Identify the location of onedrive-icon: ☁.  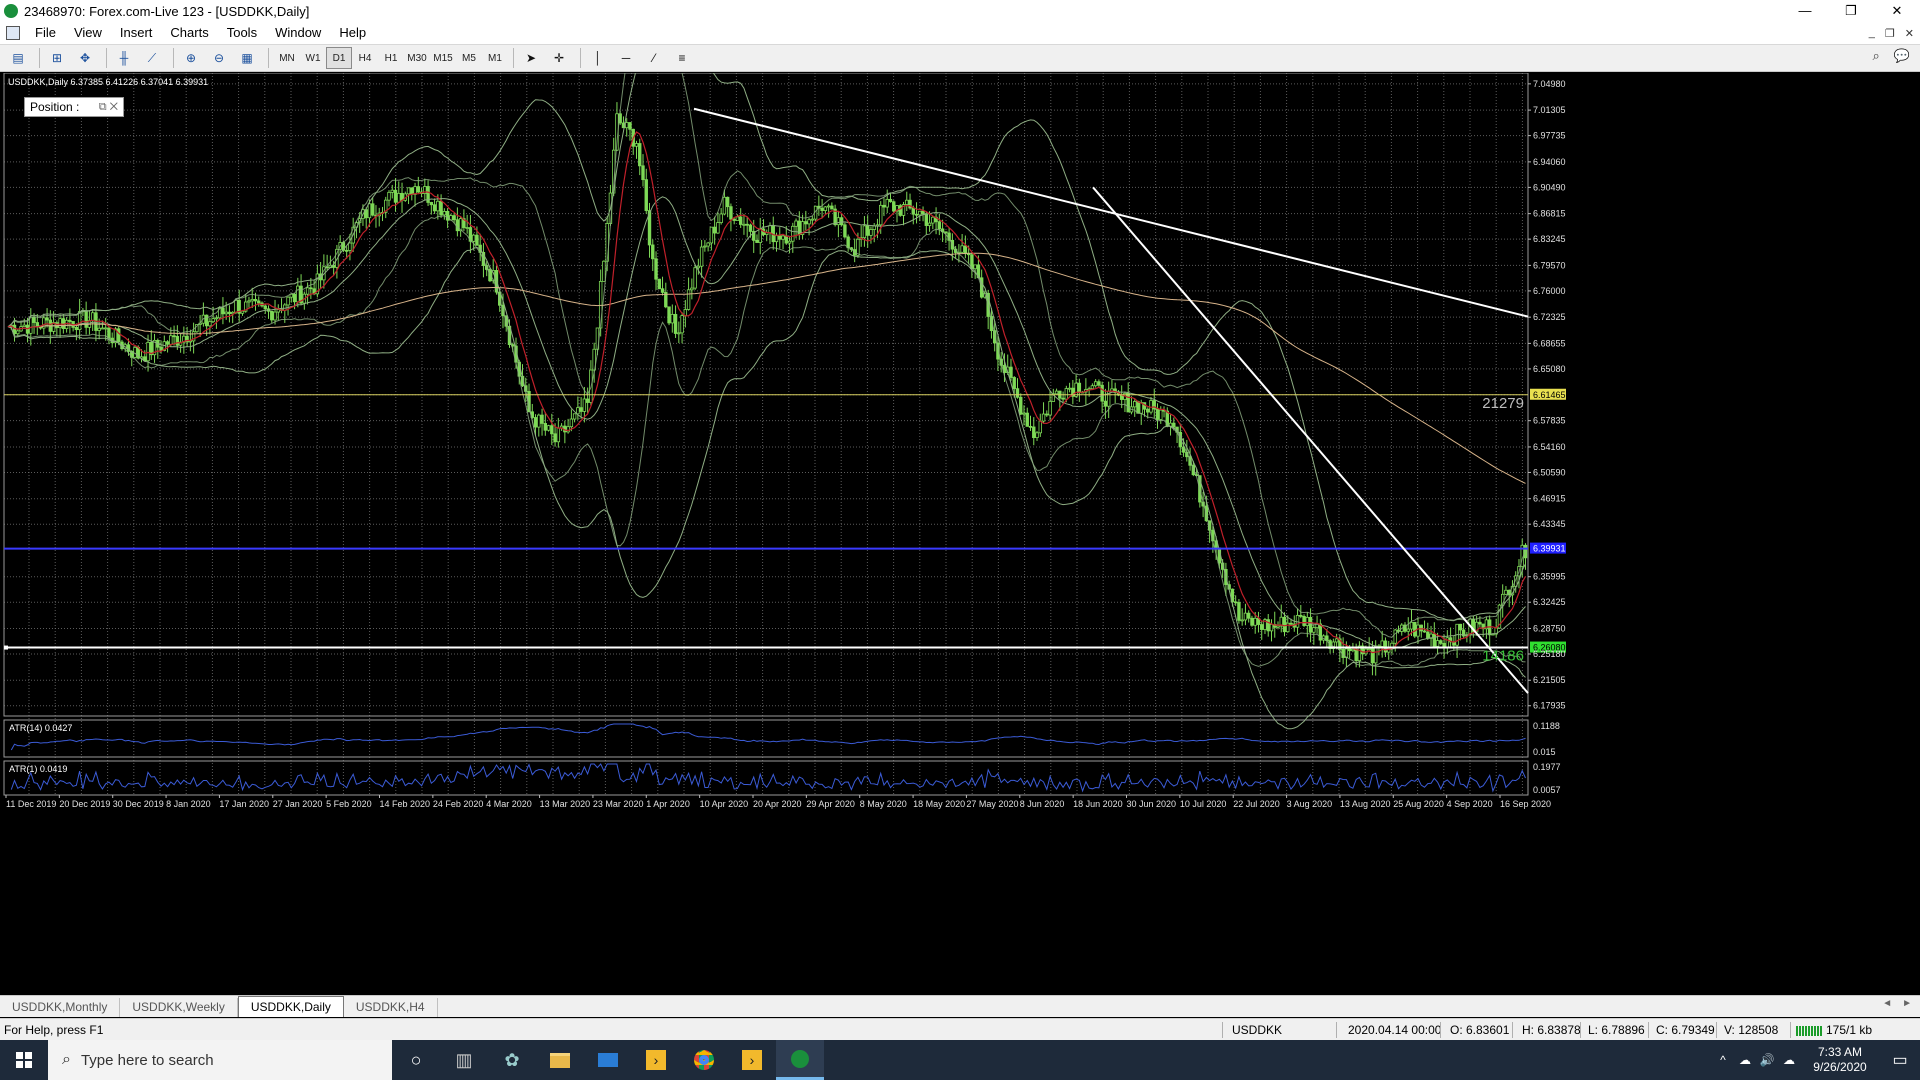
(1789, 1060).